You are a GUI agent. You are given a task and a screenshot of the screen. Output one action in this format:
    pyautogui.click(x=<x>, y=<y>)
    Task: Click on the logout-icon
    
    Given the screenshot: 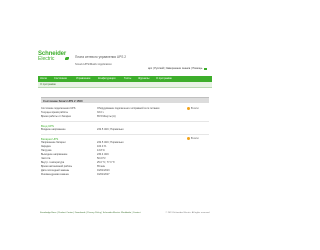 What is the action you would take?
    pyautogui.click(x=206, y=68)
    